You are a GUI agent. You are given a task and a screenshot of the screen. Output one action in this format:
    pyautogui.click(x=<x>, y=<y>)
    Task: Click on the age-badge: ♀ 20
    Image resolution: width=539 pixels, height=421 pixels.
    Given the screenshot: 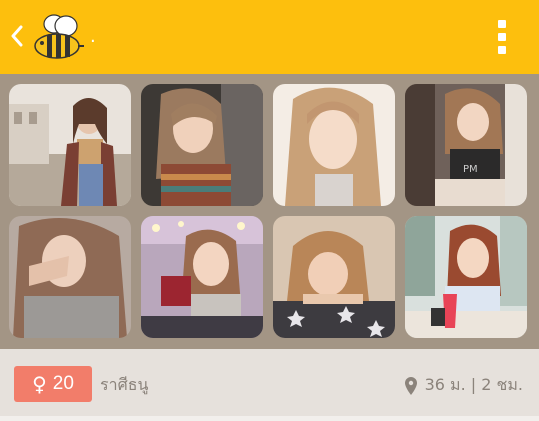 What is the action you would take?
    pyautogui.click(x=53, y=384)
    